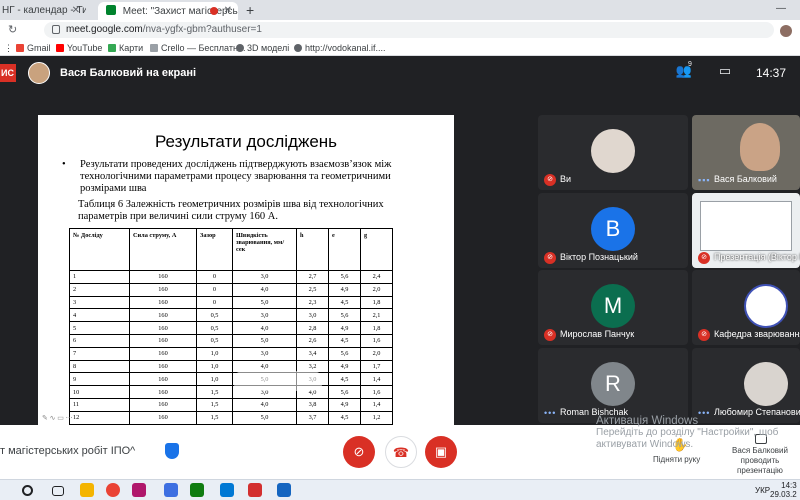 This screenshot has height=500, width=800. I want to click on participant-tile: M ⊘ Мирослав Панчук, so click(613, 307).